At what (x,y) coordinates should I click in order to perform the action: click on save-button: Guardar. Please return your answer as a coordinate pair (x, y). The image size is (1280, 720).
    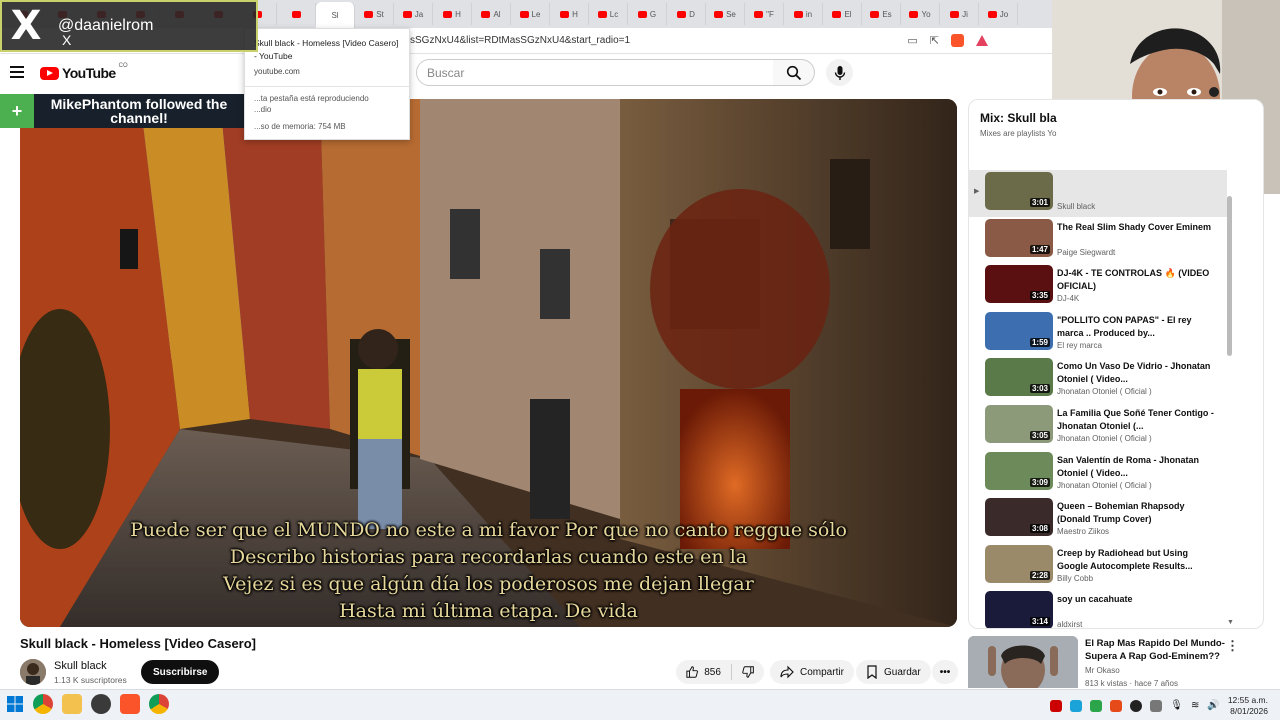
    Looking at the image, I should click on (893, 672).